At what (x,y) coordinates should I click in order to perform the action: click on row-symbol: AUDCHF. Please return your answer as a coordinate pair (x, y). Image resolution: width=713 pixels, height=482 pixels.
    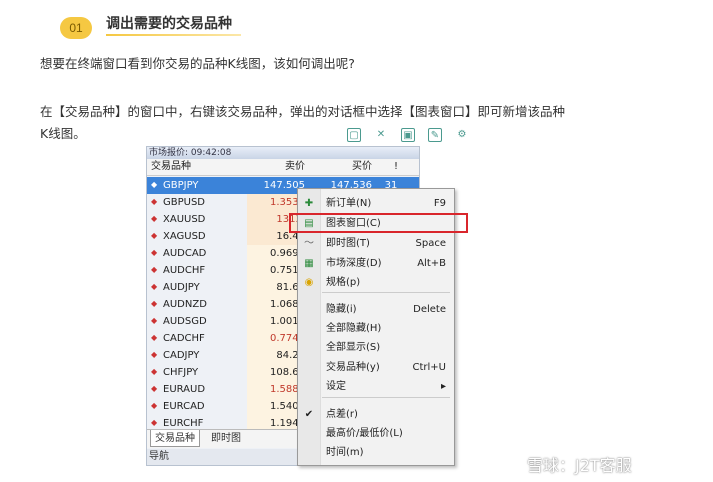
    Looking at the image, I should click on (184, 270).